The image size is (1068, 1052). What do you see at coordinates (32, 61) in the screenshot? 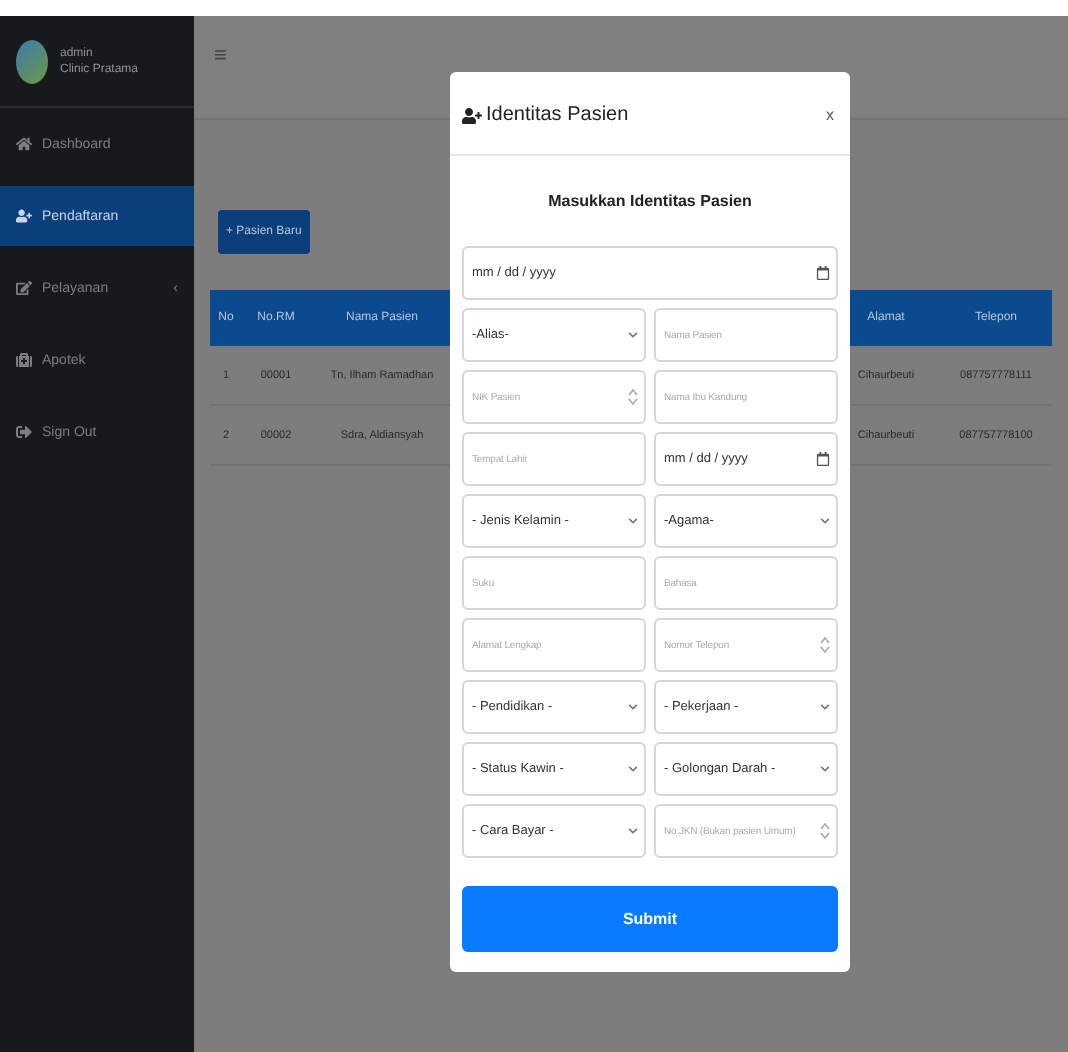
I see `logo-icon` at bounding box center [32, 61].